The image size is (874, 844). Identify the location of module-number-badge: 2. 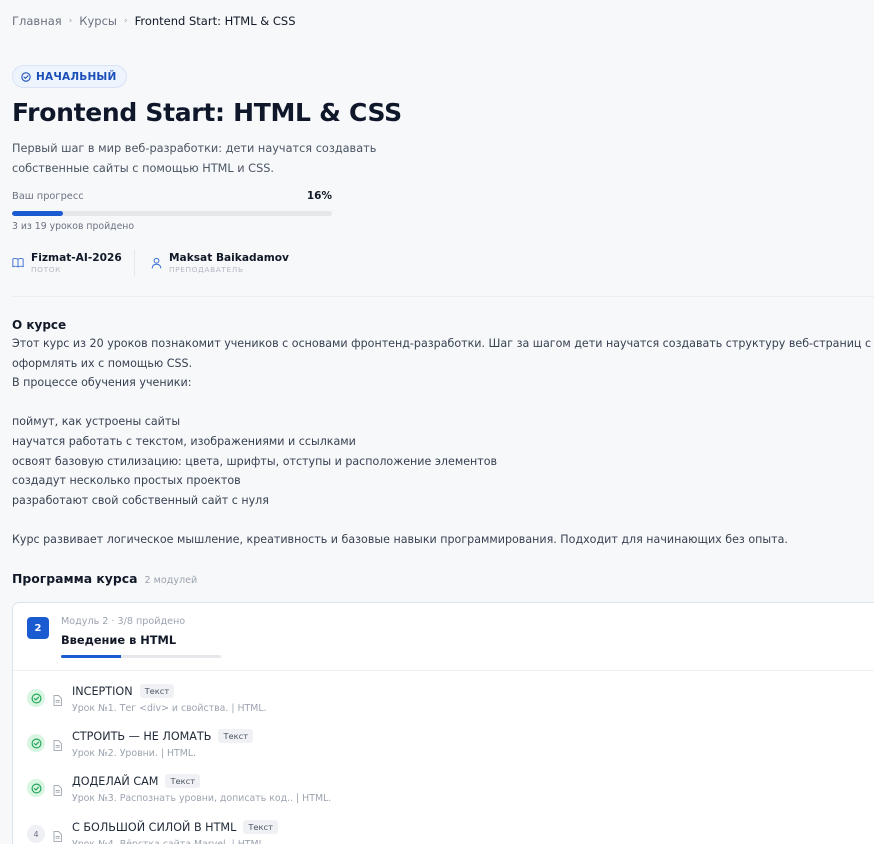
(38, 628).